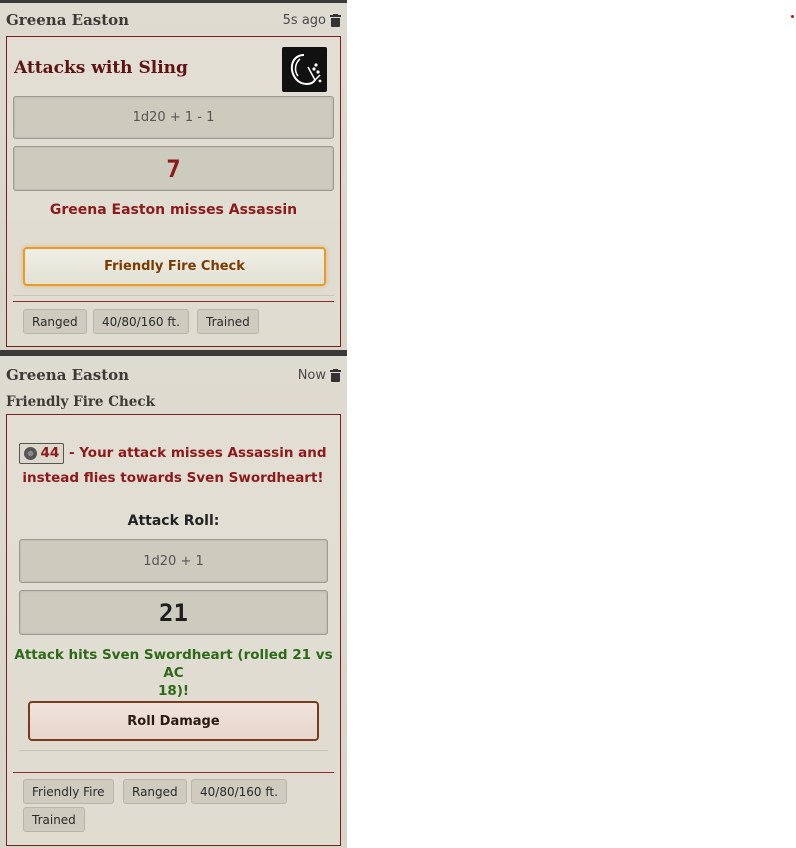 The height and width of the screenshot is (848, 796). I want to click on message-meta: 5s ago, so click(312, 20).